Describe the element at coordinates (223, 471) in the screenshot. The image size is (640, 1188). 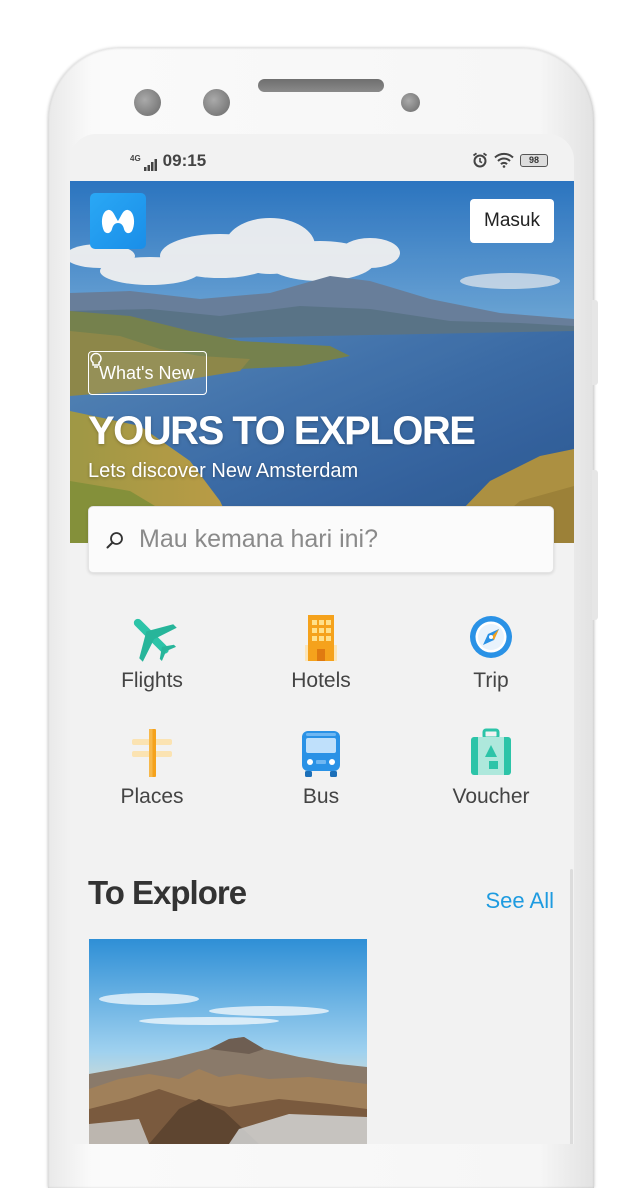
I see `hero-subtitle: Lets discover New Amsterdam` at that location.